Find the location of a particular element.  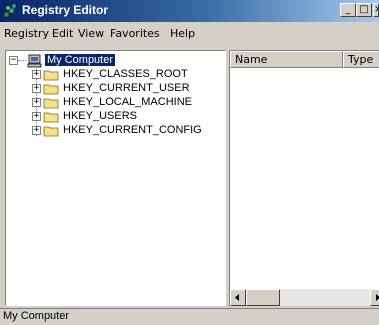

status-bar: My Computer is located at coordinates (189, 316).